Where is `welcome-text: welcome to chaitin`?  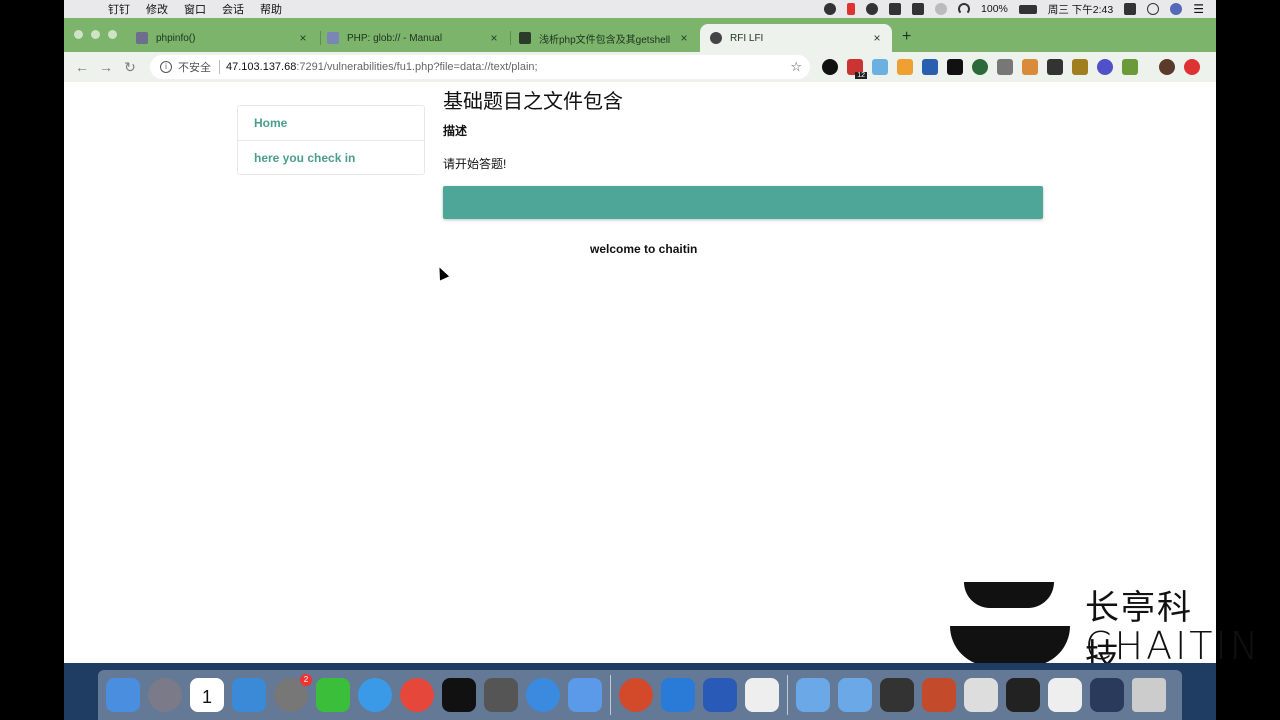 welcome-text: welcome to chaitin is located at coordinates (644, 249).